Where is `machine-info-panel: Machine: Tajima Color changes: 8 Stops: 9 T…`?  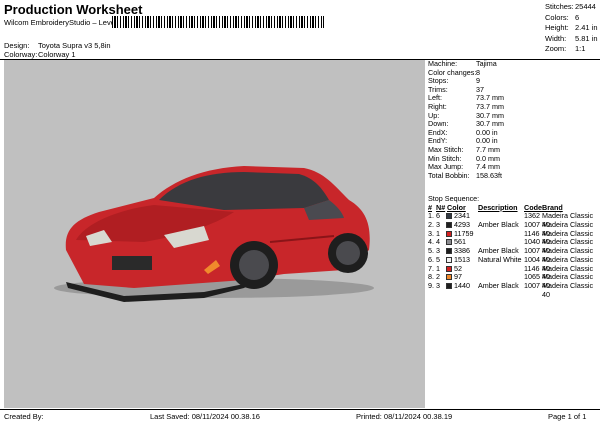 machine-info-panel: Machine: Tajima Color changes: 8 Stops: 9 T… is located at coordinates (513, 119).